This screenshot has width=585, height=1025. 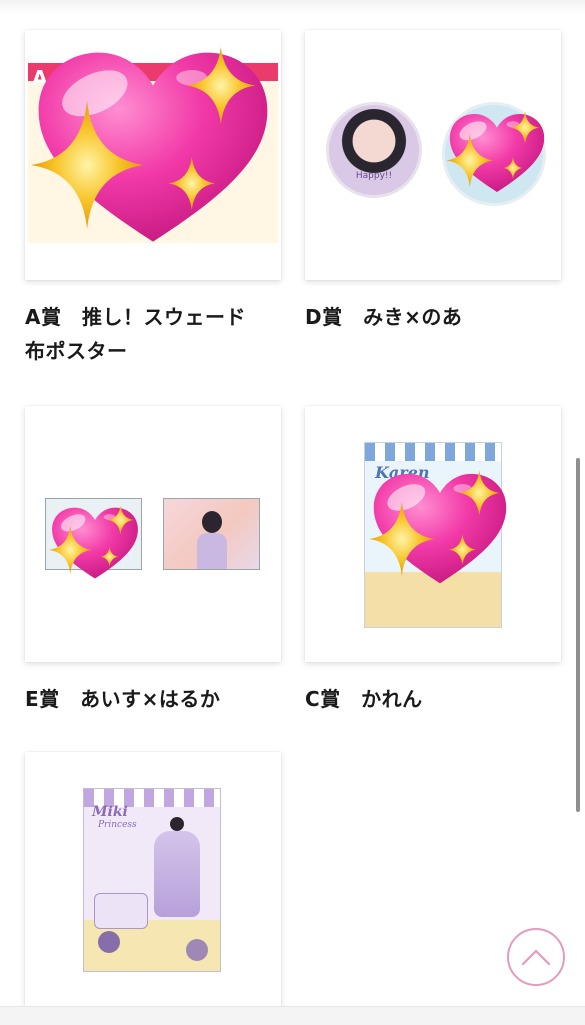 I want to click on photo-card-haruka, so click(x=211, y=534).